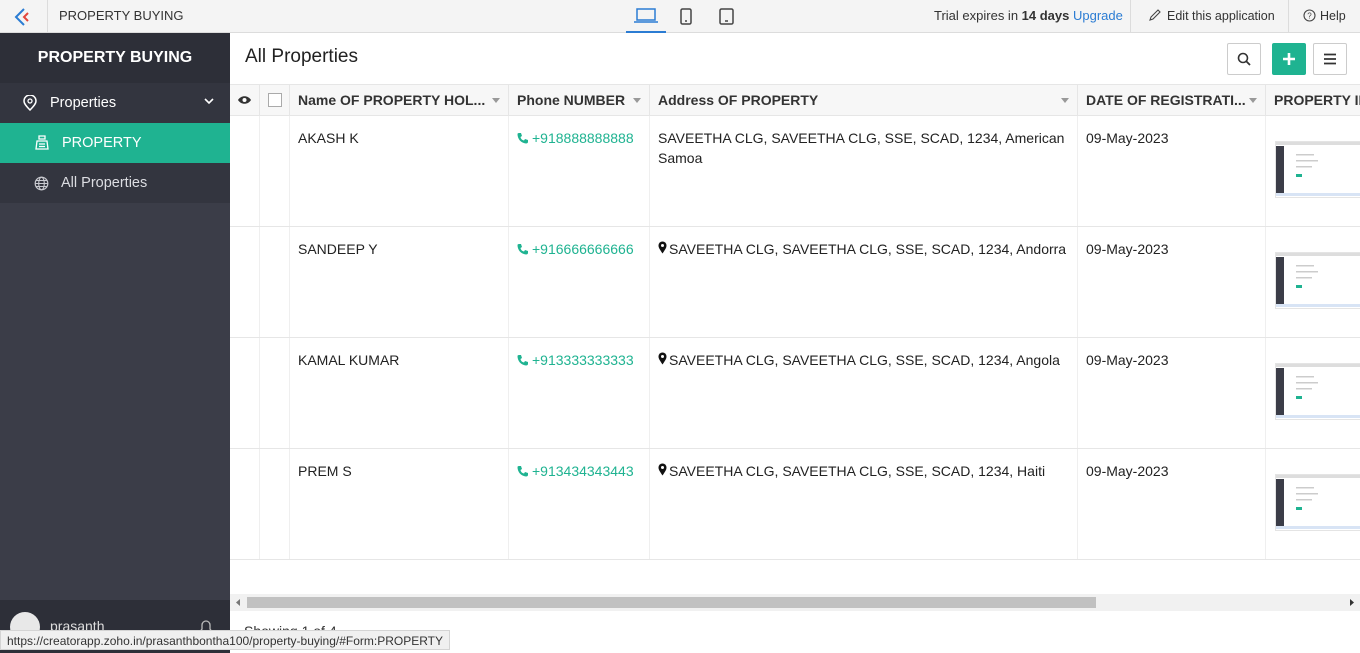  Describe the element at coordinates (30, 103) in the screenshot. I see `location-icon` at that location.